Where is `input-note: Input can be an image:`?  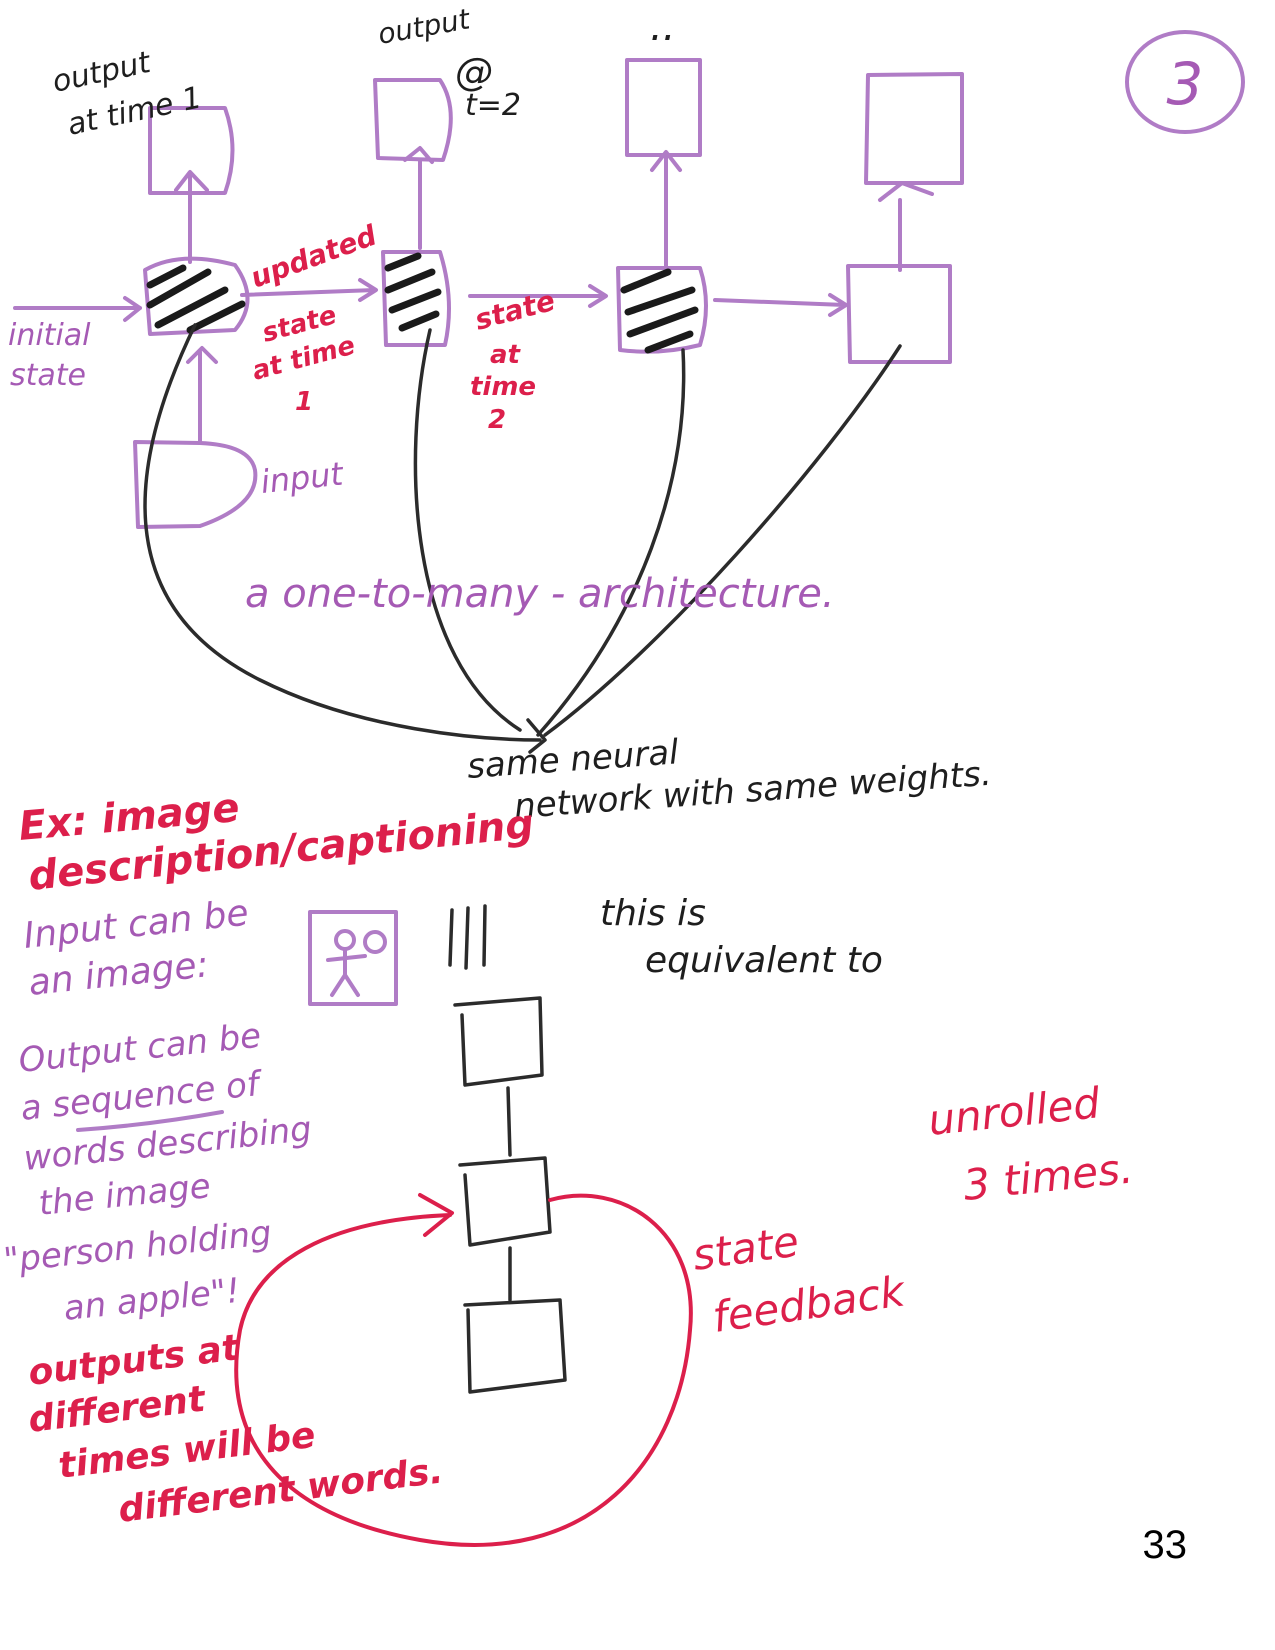 input-note: Input can be an image: is located at coordinates (136, 948).